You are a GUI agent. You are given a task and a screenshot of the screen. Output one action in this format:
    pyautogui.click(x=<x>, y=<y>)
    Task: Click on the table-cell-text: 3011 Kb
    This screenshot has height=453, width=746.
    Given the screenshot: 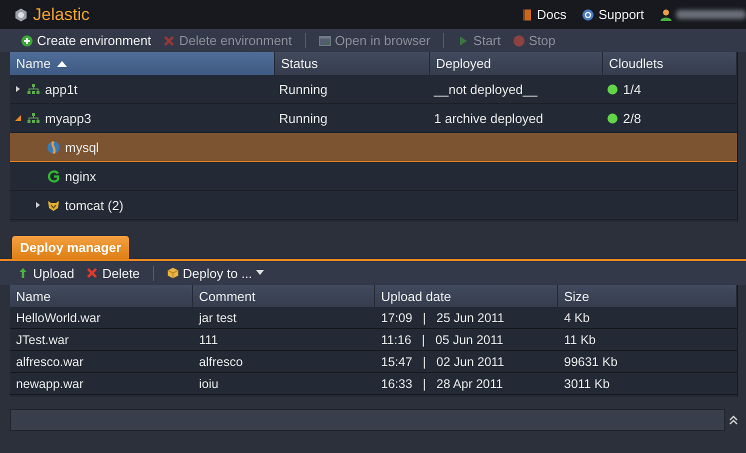 What is the action you would take?
    pyautogui.click(x=587, y=383)
    